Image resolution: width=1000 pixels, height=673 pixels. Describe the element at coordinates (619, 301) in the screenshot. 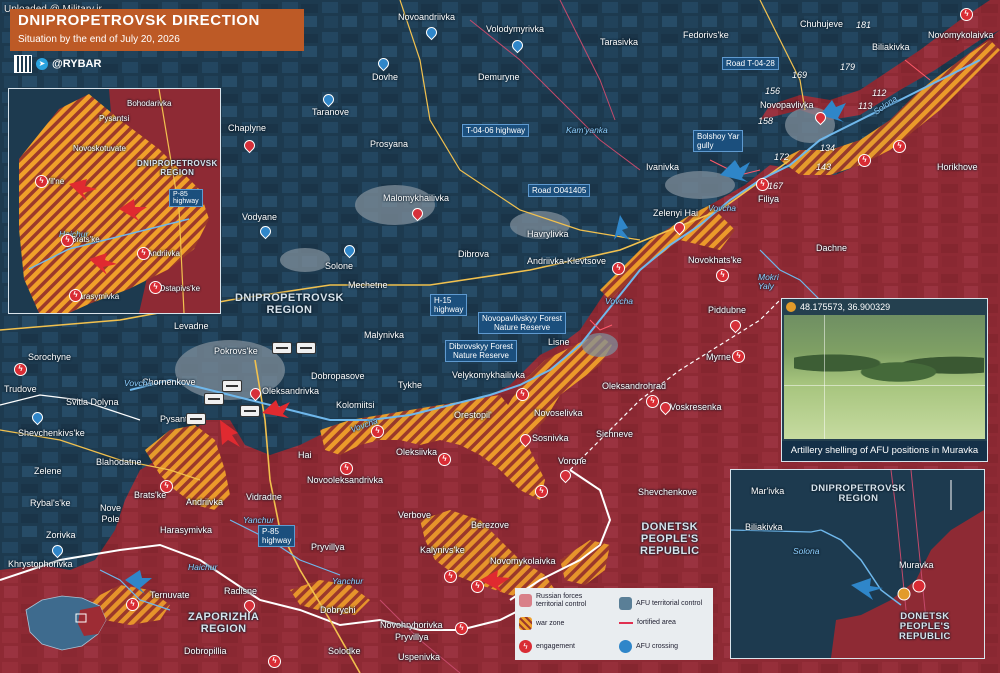

I see `river-vovcha-3: Vovcha` at that location.